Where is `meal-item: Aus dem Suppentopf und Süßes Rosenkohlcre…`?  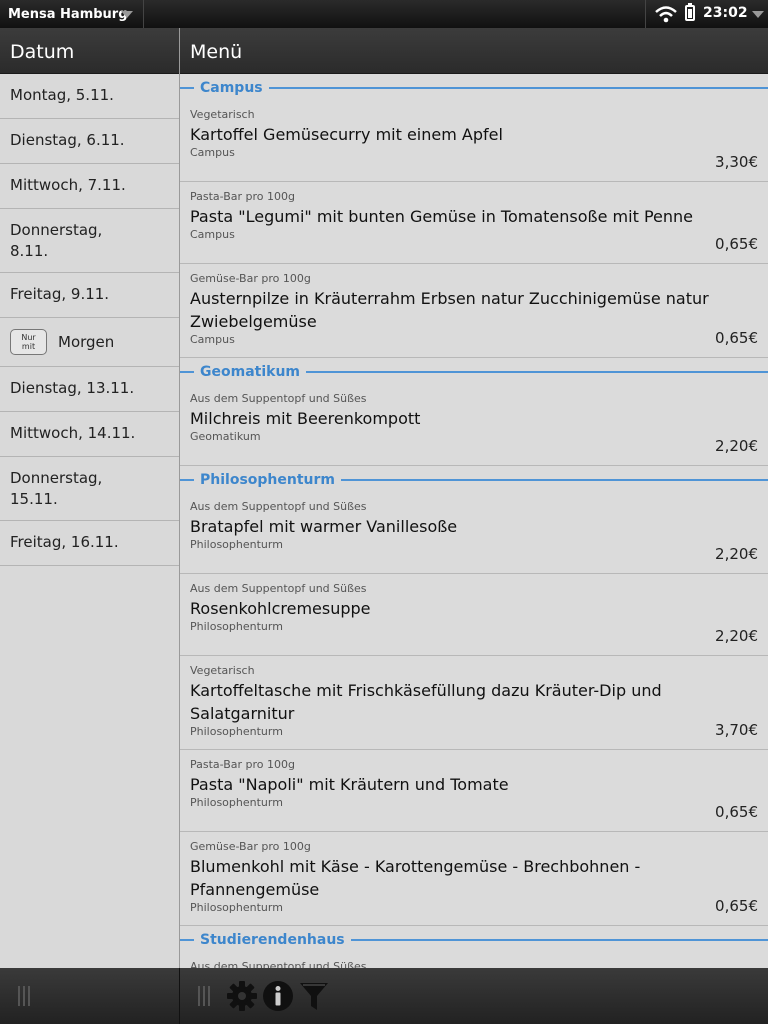 meal-item: Aus dem Suppentopf und Süßes Rosenkohlcre… is located at coordinates (474, 615).